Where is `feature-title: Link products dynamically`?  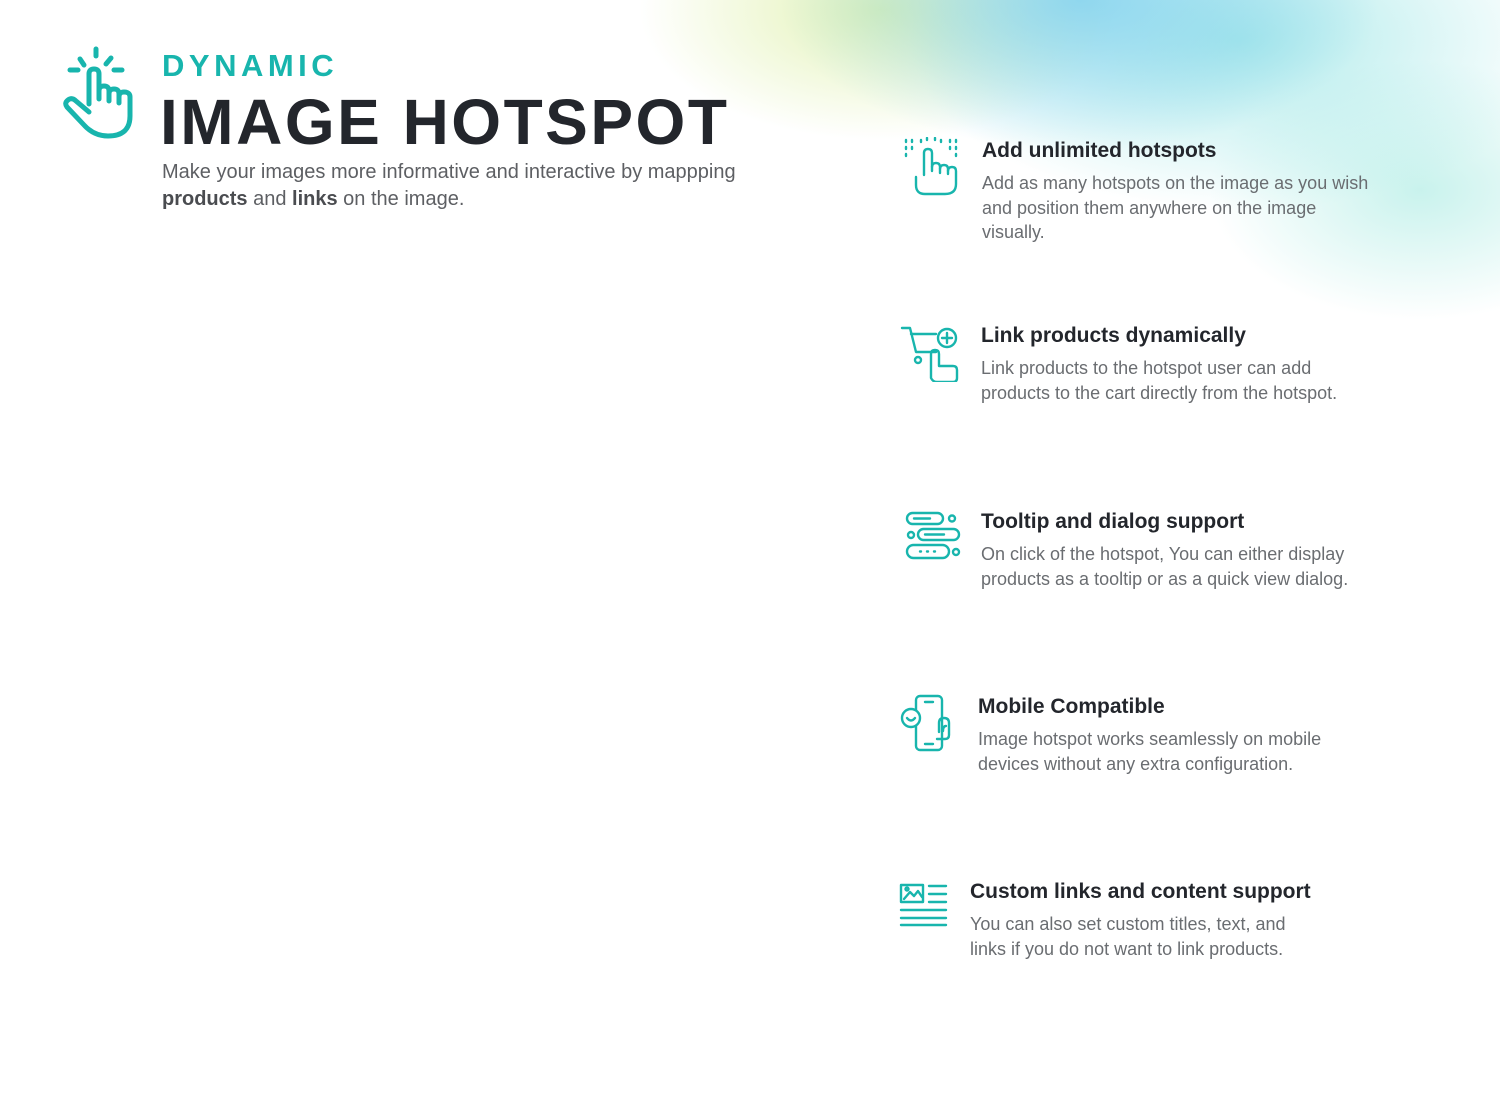 feature-title: Link products dynamically is located at coordinates (1113, 335).